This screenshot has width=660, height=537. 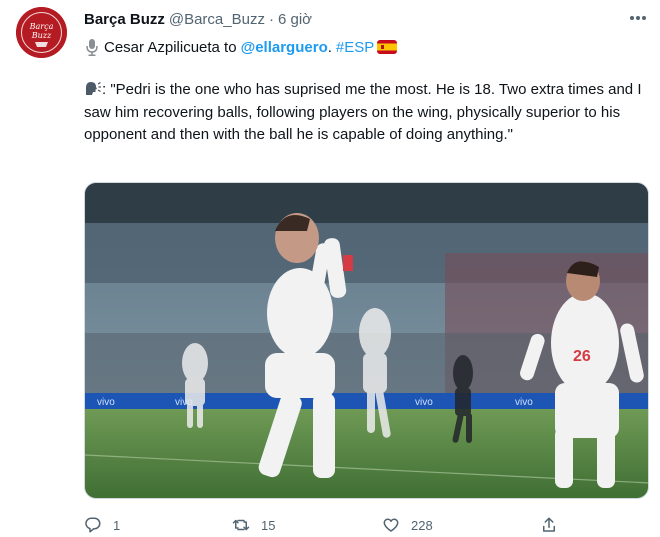 I want to click on retweet-icon, so click(x=241, y=525).